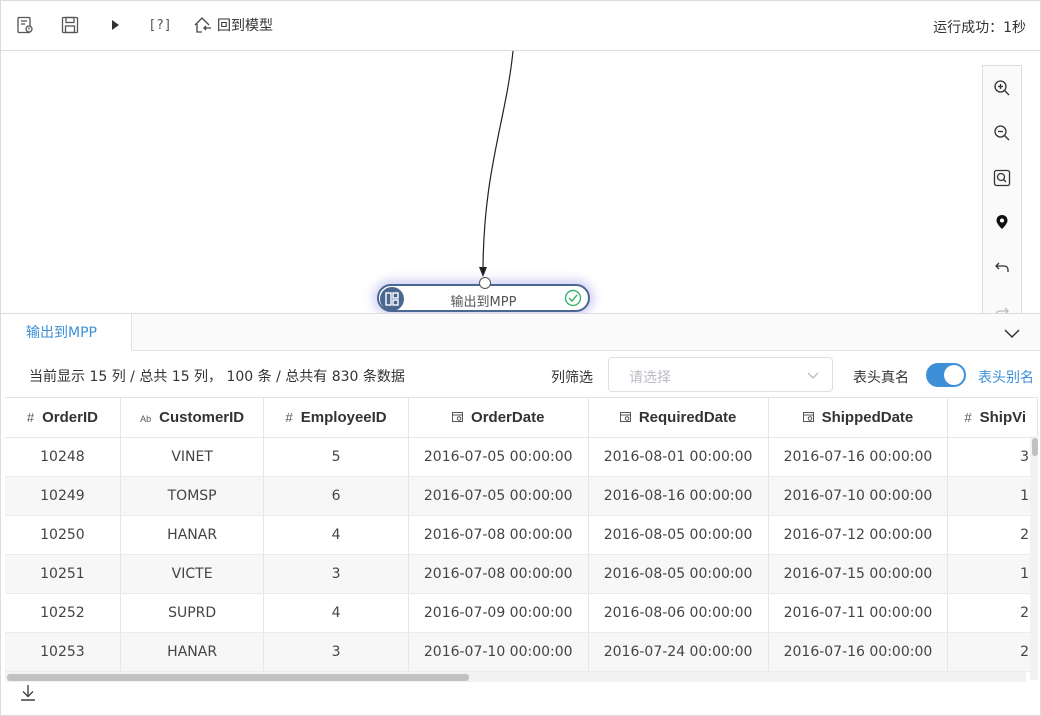 The width and height of the screenshot is (1041, 716). I want to click on help-icon: [?], so click(160, 25).